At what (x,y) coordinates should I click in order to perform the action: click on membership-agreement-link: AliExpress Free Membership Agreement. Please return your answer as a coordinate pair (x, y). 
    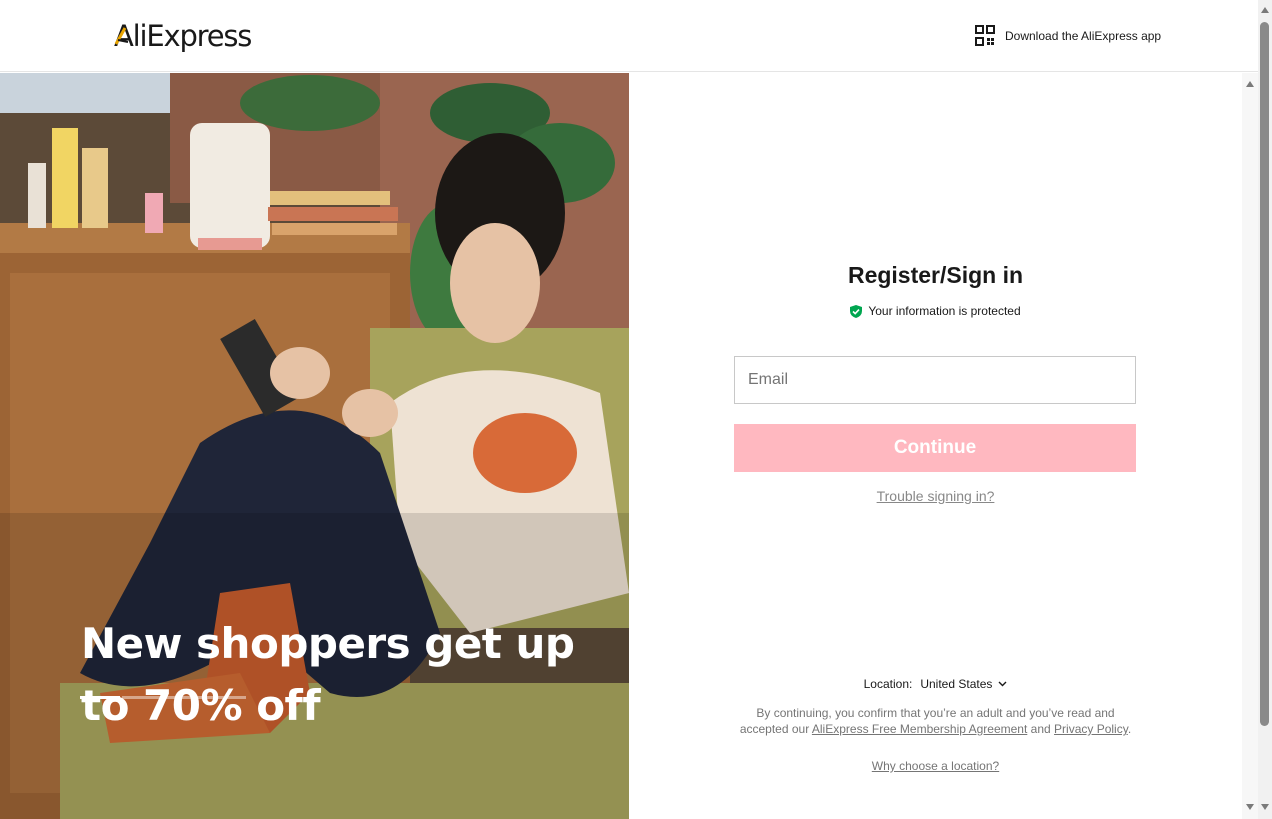
    Looking at the image, I should click on (919, 729).